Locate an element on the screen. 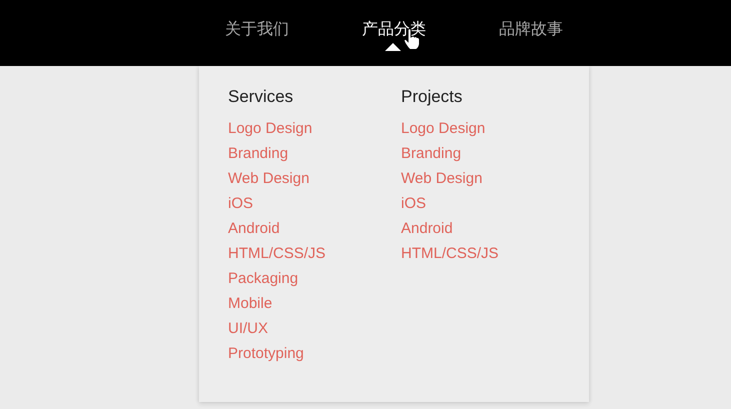  nav-tab: 产品分类 is located at coordinates (394, 33).